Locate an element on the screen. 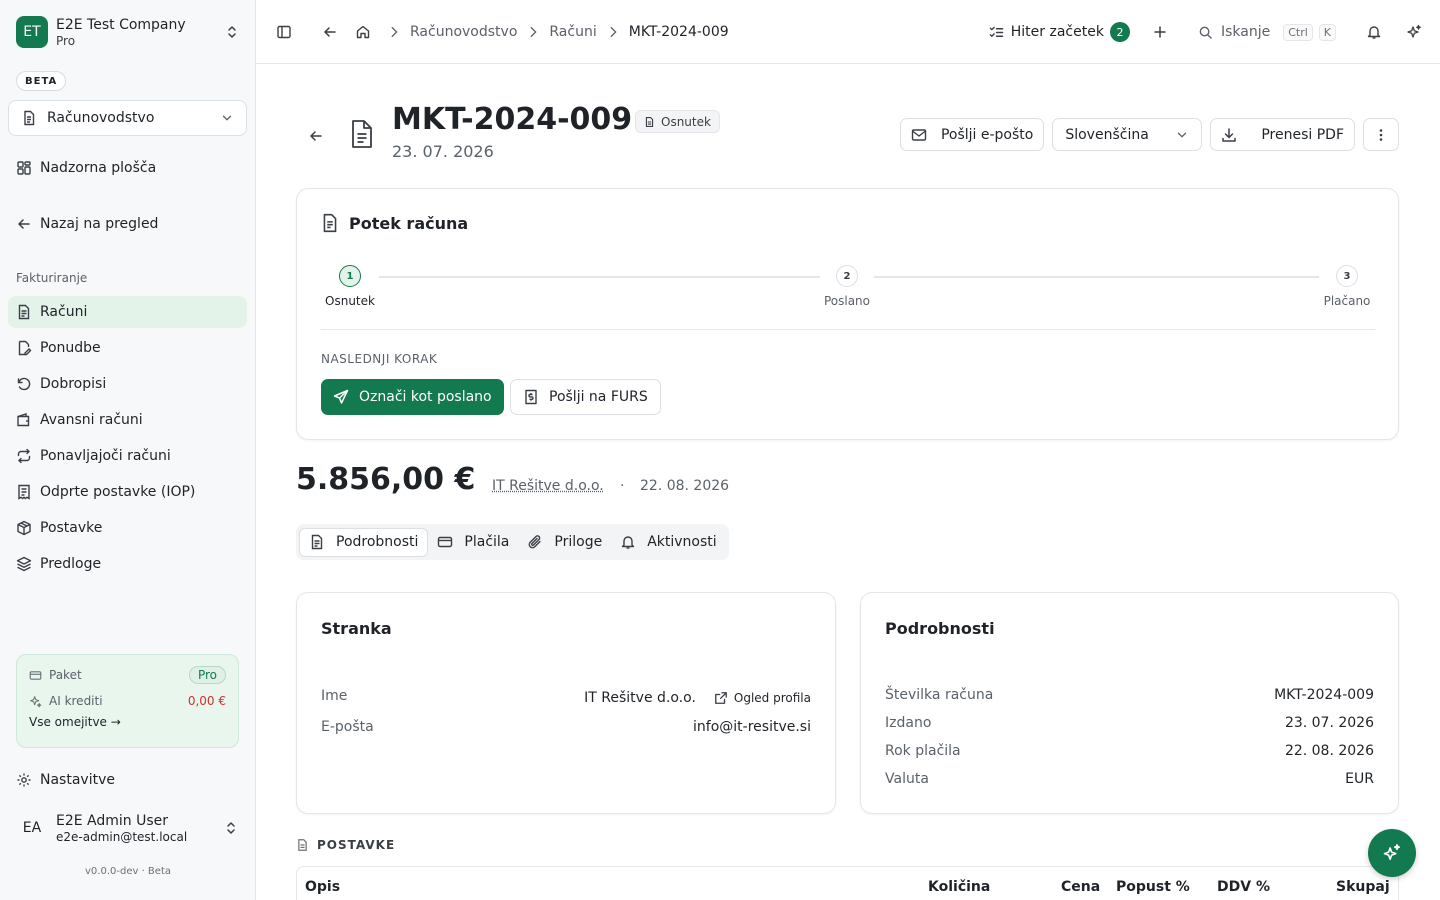 This screenshot has height=900, width=1440. client-name-label: Ime is located at coordinates (452, 696).